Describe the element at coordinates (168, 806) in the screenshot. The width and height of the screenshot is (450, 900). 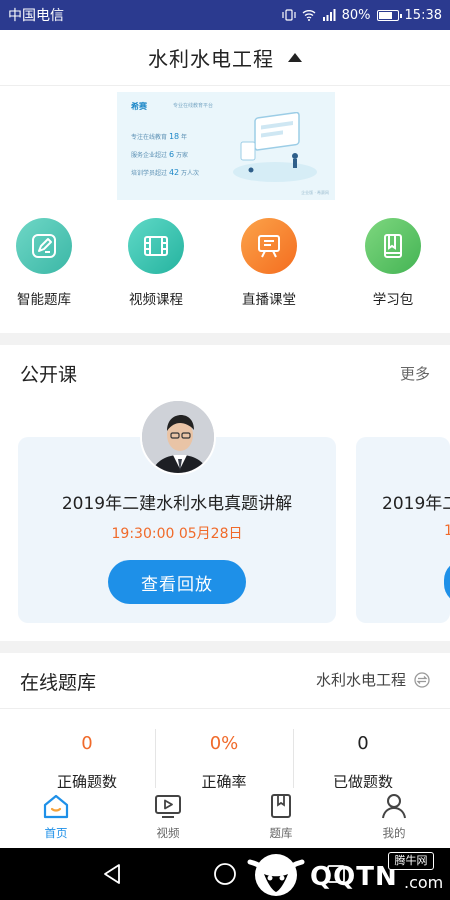
I see `video-icon` at that location.